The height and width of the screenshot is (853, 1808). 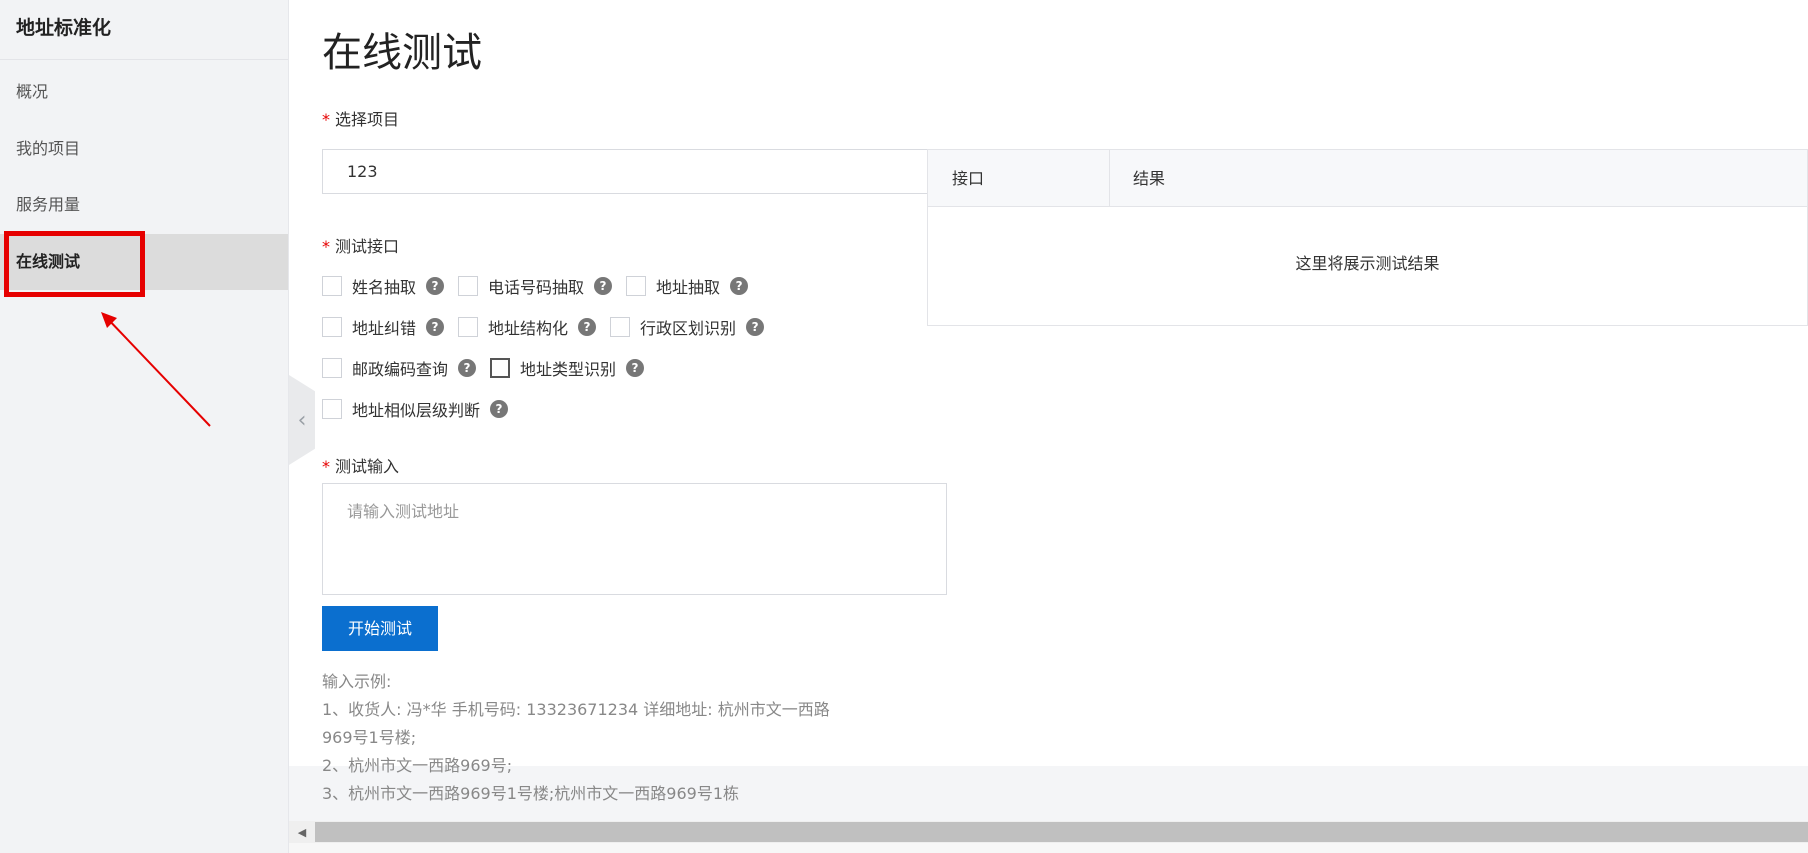 I want to click on checkbox-division-recognize: 行政区划识别 ?, so click(x=687, y=327).